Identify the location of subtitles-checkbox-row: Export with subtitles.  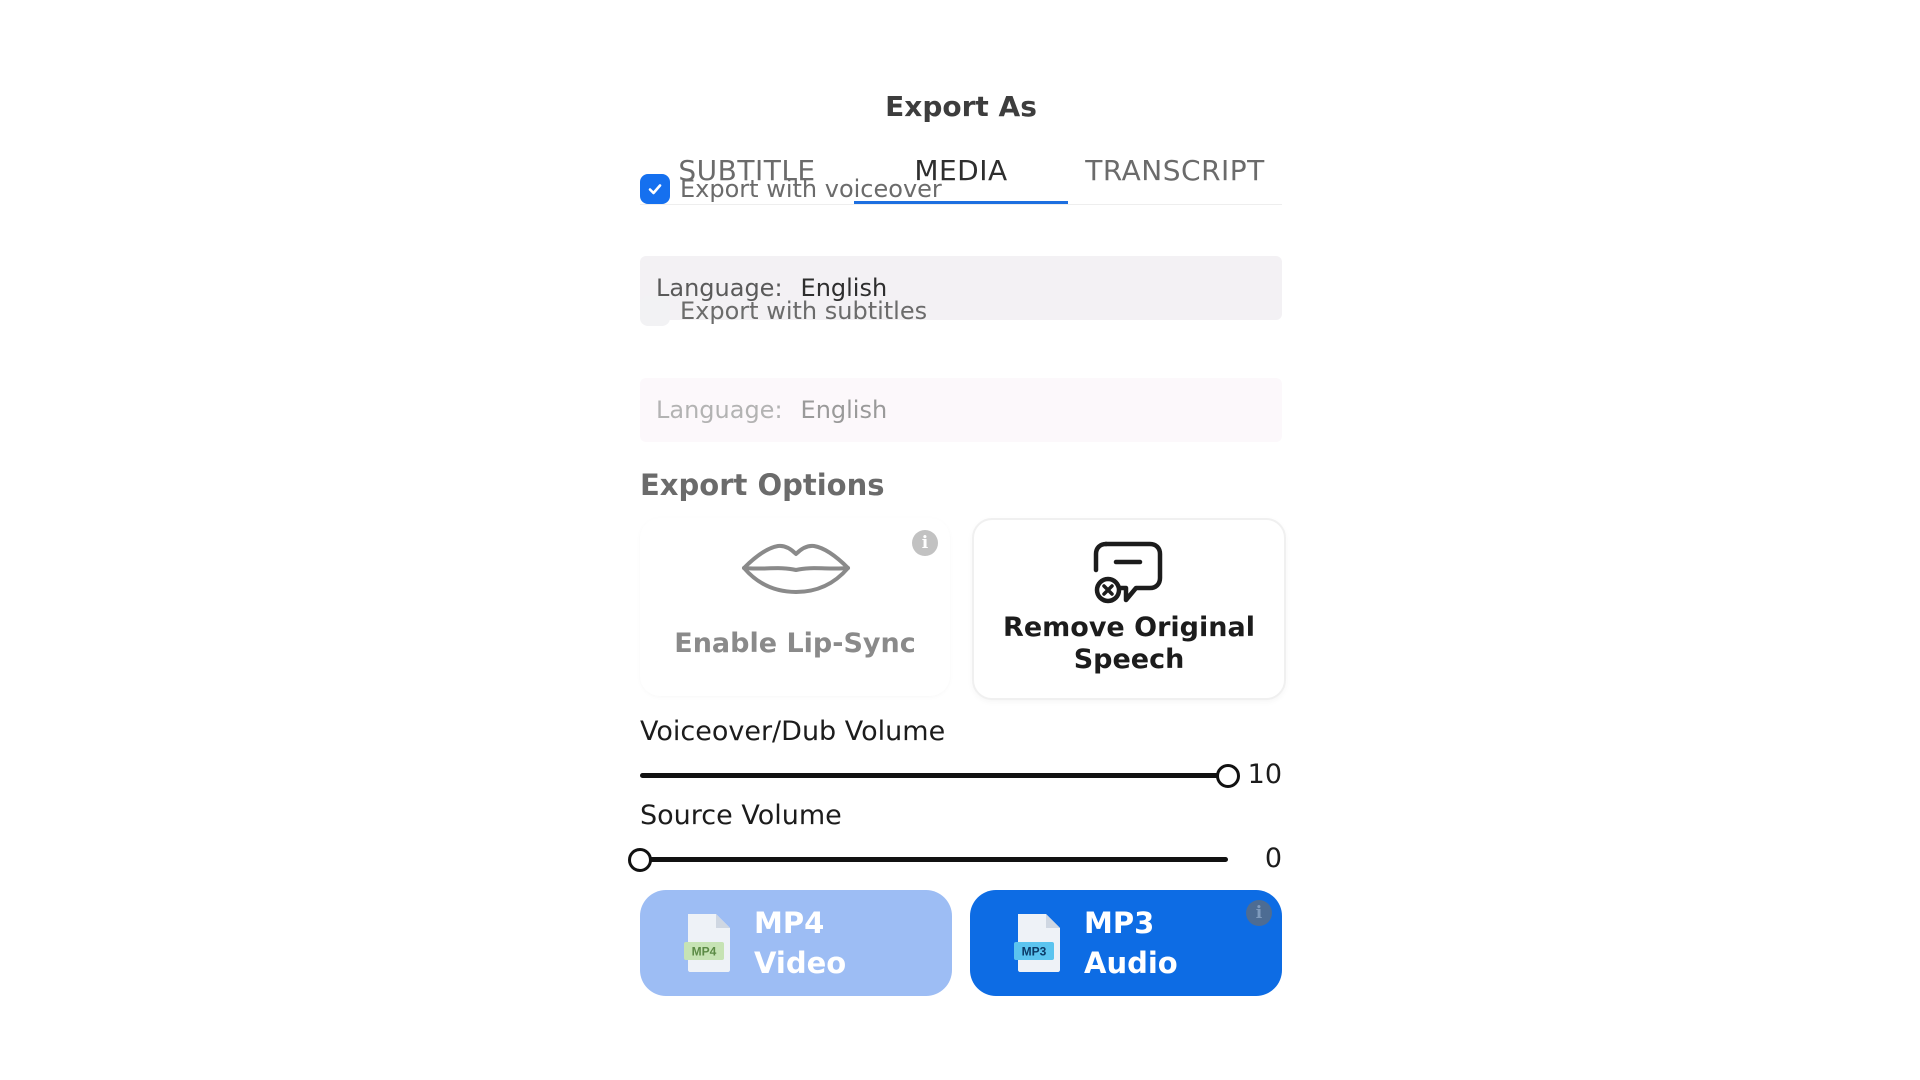
(783, 311).